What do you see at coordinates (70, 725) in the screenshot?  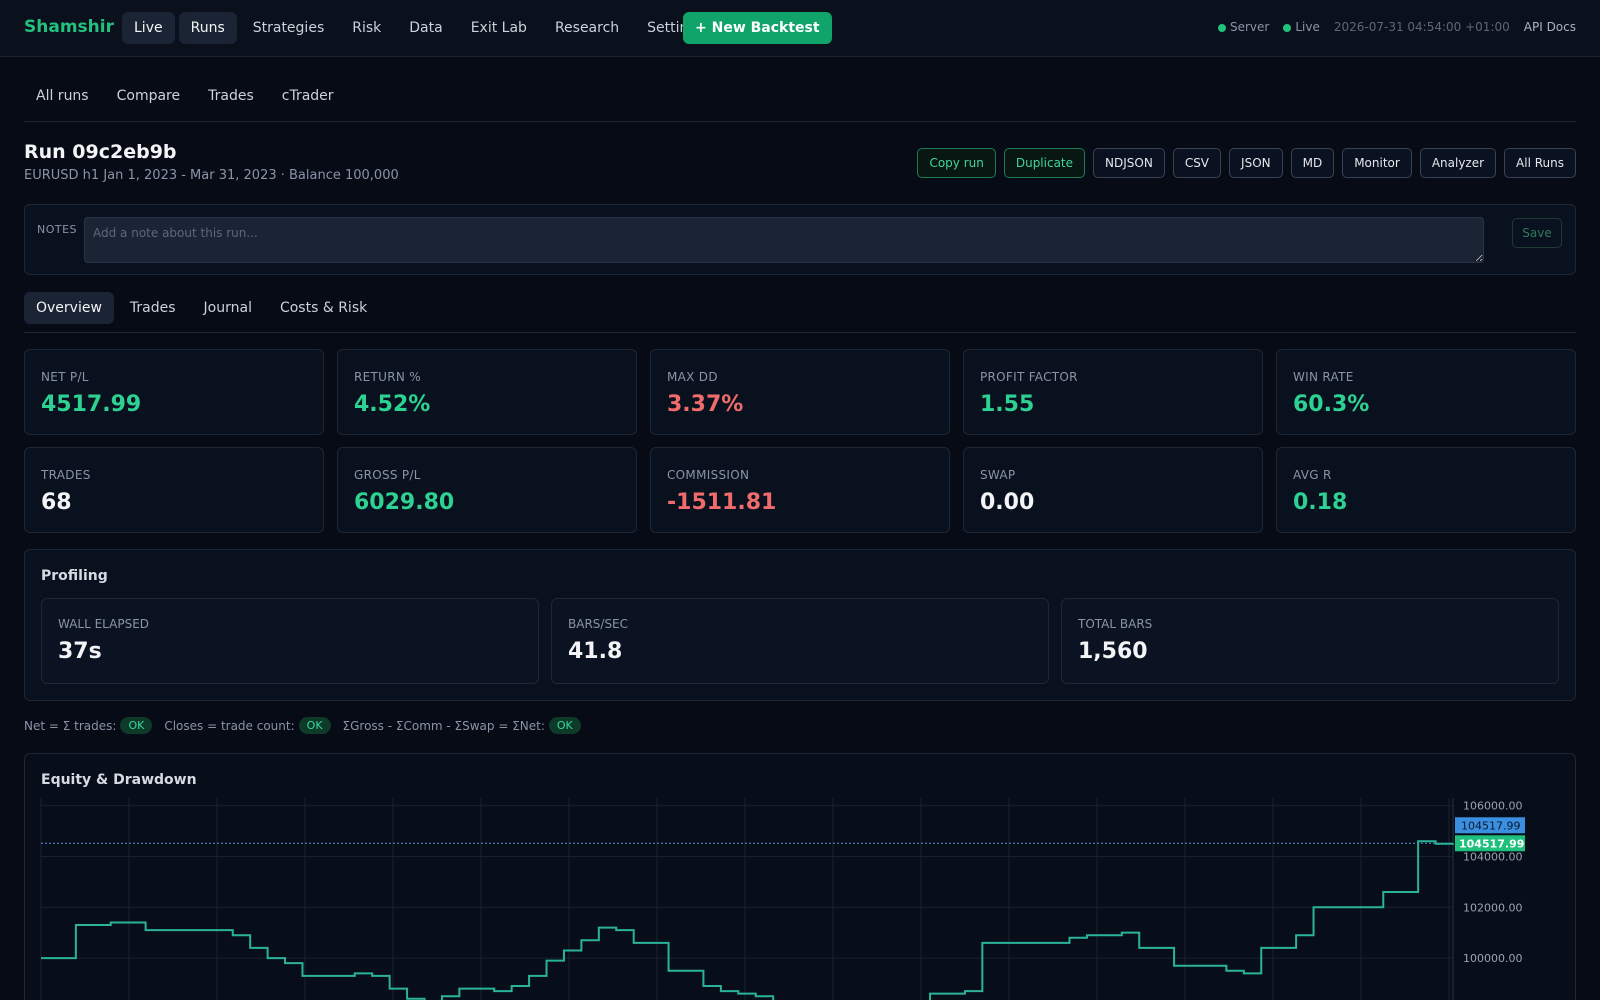 I see `check-label: Net = Σ trades:` at bounding box center [70, 725].